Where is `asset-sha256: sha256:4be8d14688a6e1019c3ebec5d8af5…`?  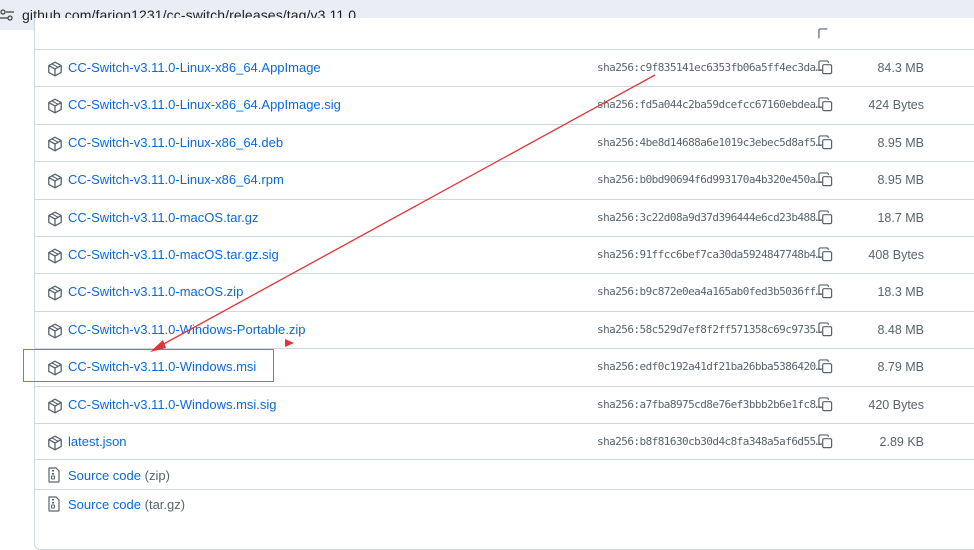
asset-sha256: sha256:4be8d14688a6e1019c3ebec5d8af5… is located at coordinates (709, 142).